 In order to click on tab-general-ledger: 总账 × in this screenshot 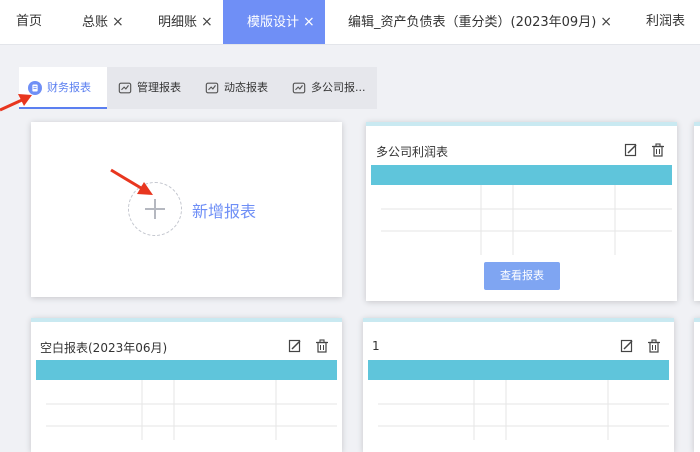, I will do `click(103, 22)`.